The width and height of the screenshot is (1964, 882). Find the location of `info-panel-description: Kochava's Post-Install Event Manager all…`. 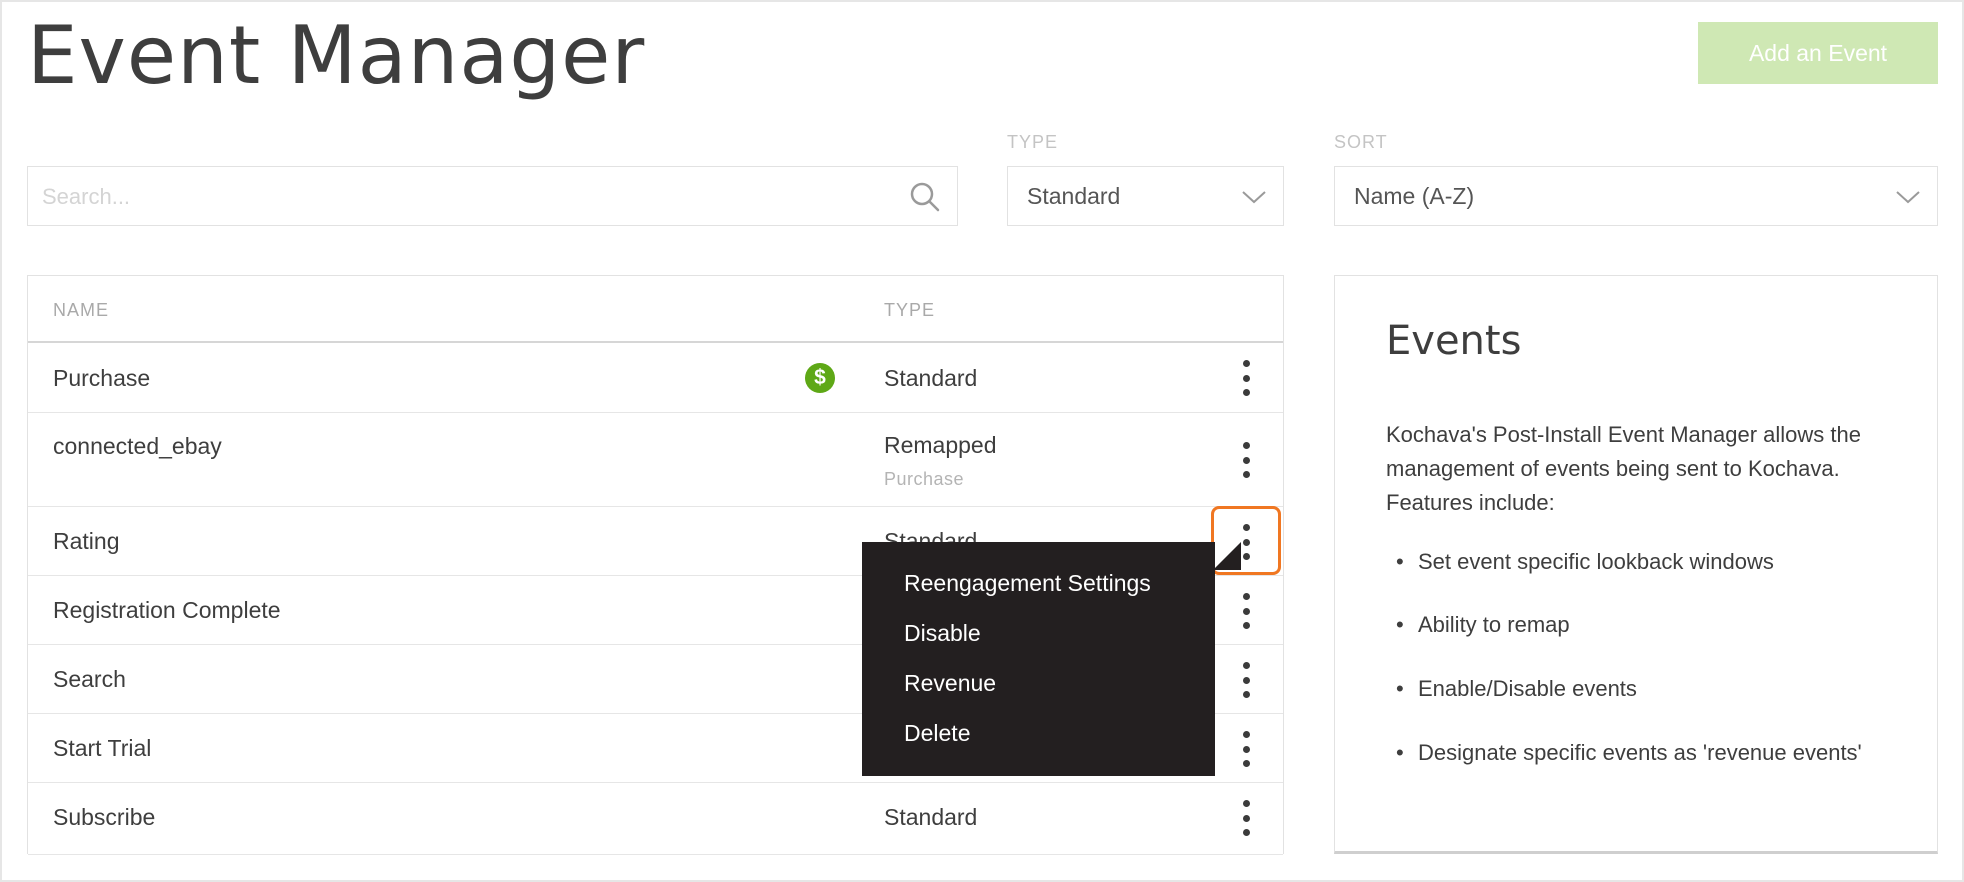

info-panel-description: Kochava's Post-Install Event Manager all… is located at coordinates (1623, 468).